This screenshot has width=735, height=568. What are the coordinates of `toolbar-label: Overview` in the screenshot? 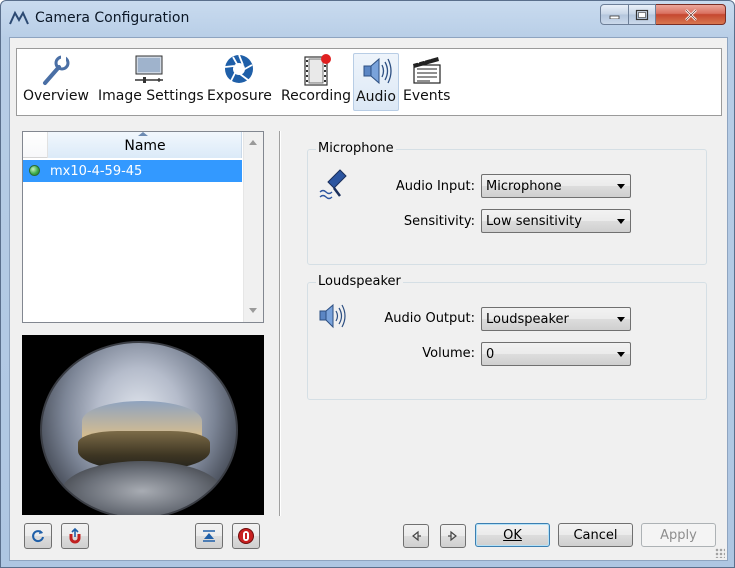 It's located at (56, 96).